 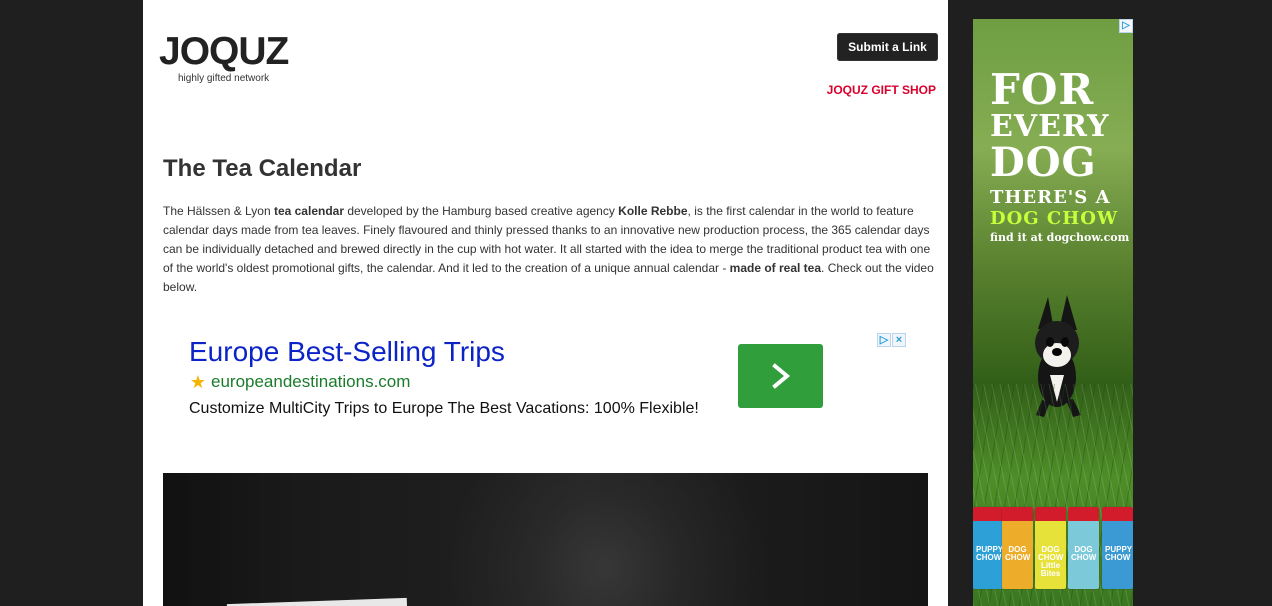 I want to click on ad-arrow-button, so click(x=780, y=376).